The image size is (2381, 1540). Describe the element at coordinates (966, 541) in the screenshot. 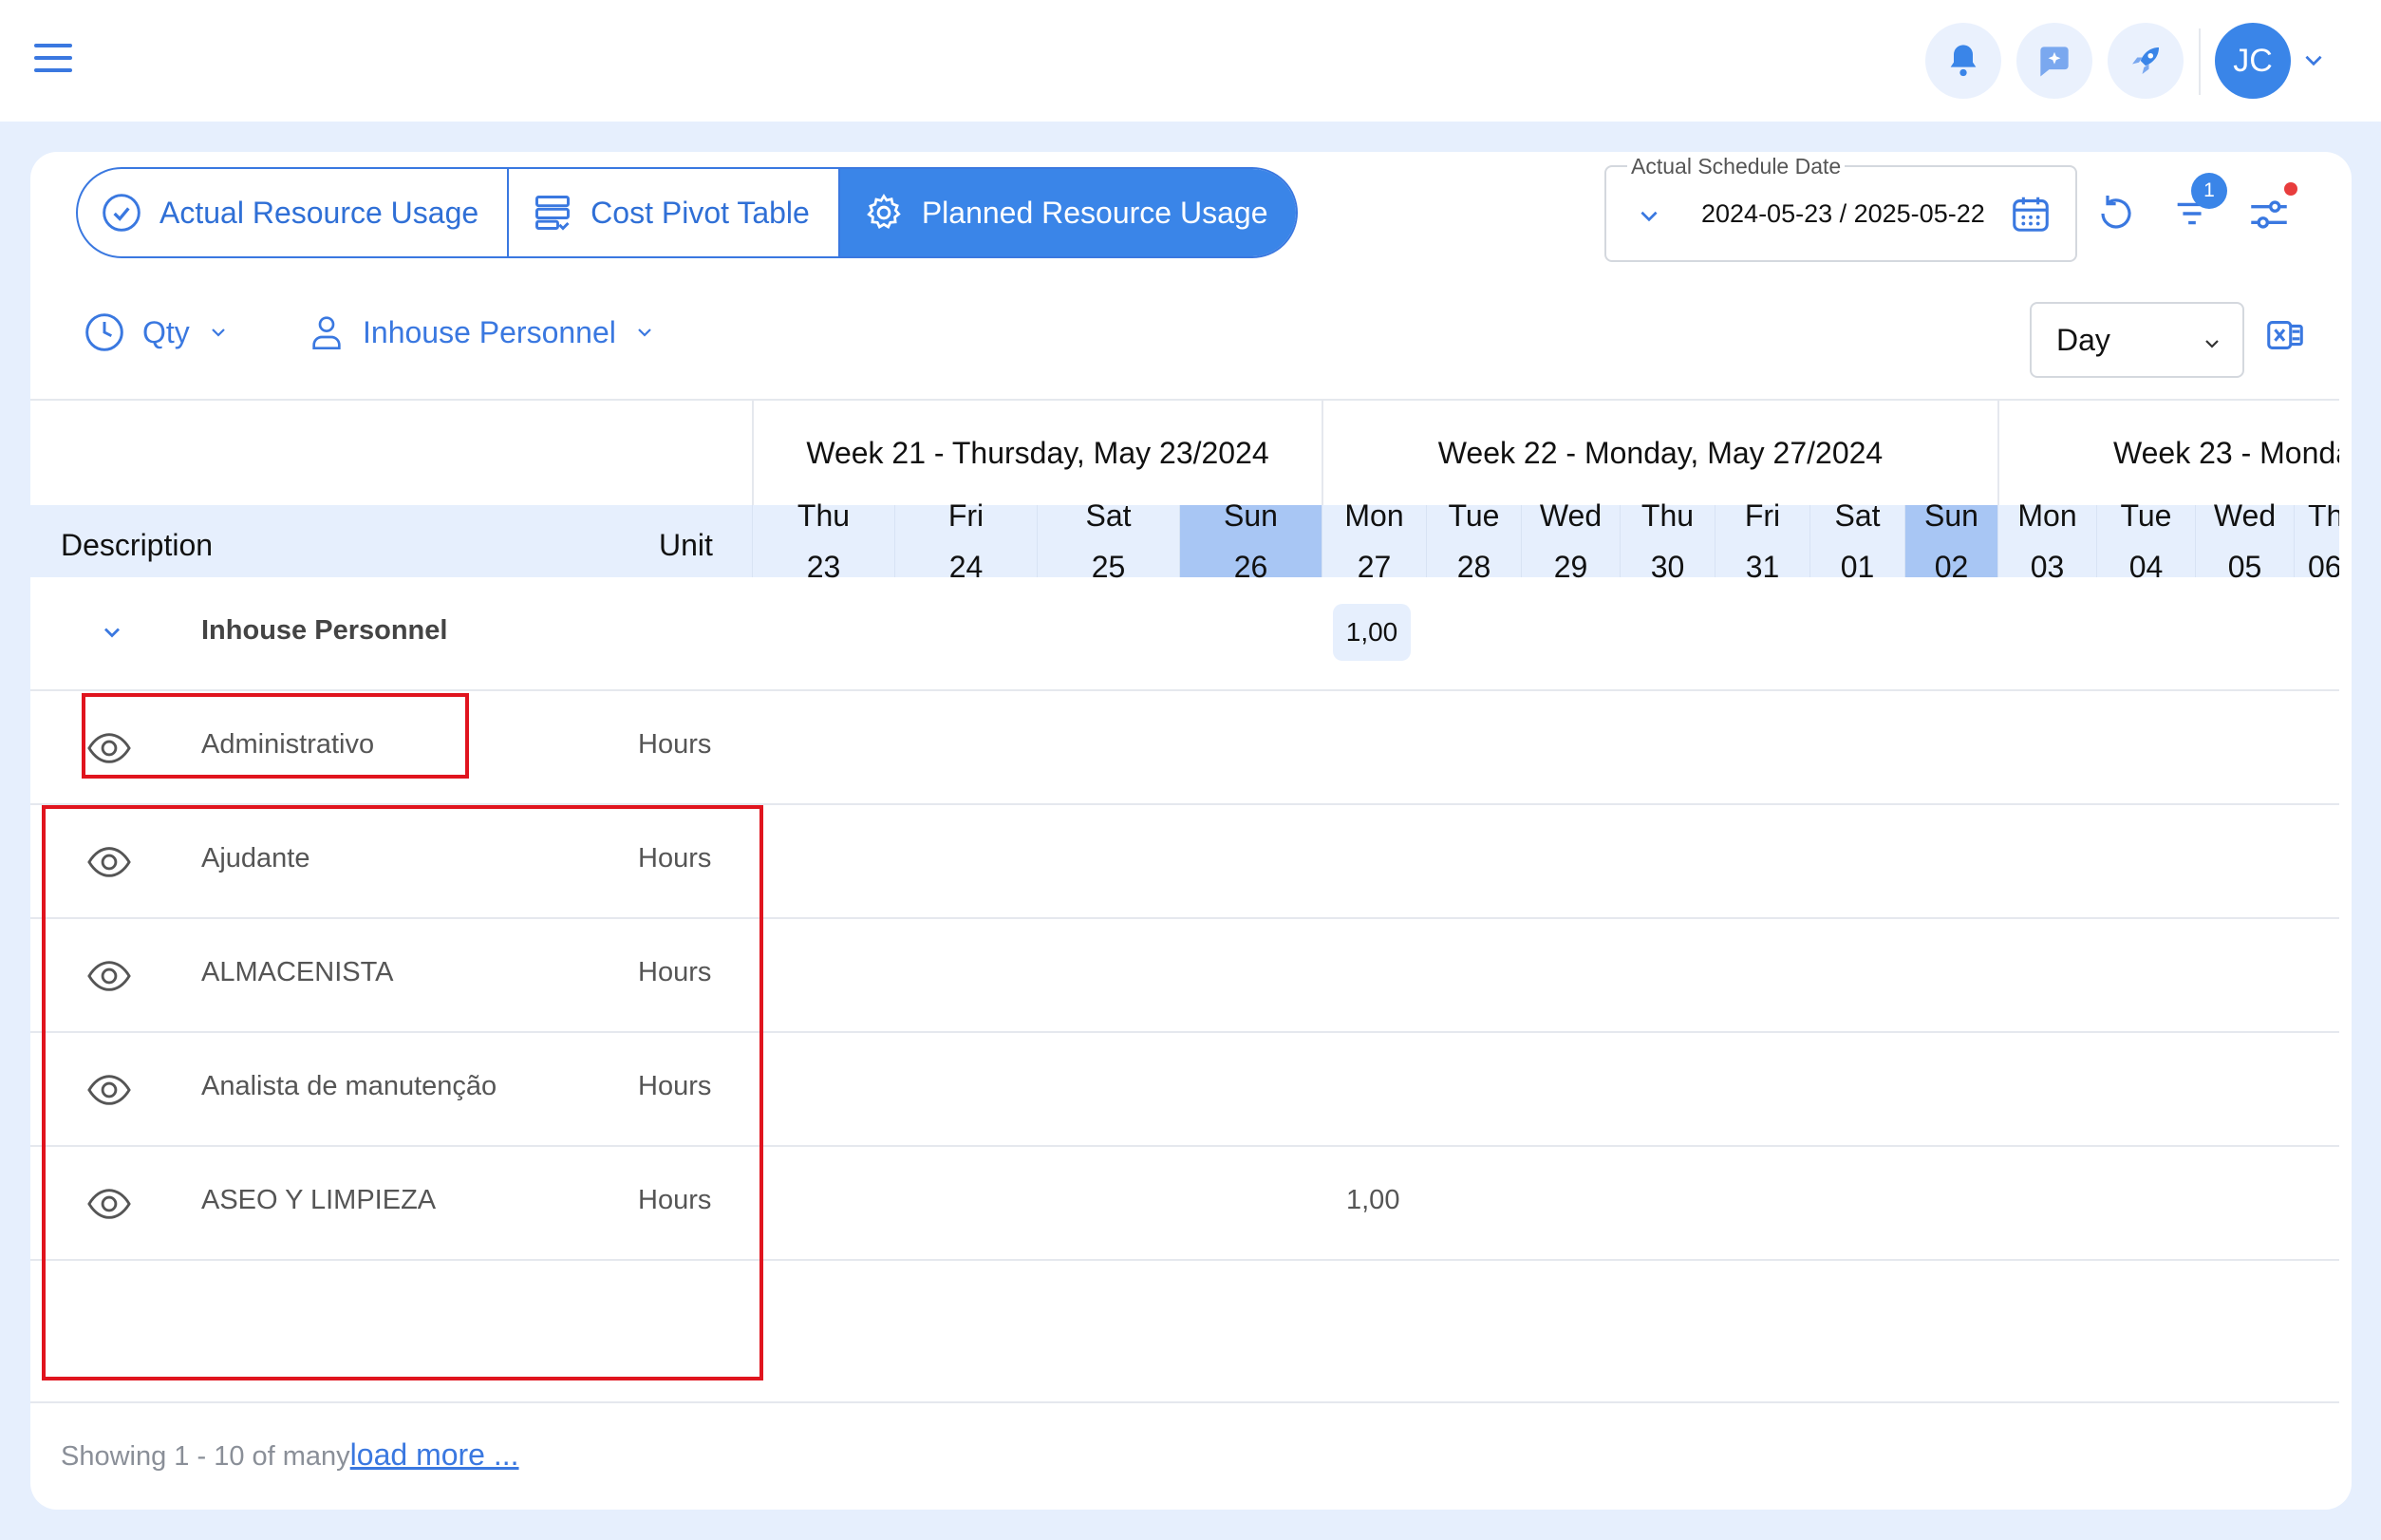

I see `day-column-header: Fri 24` at that location.